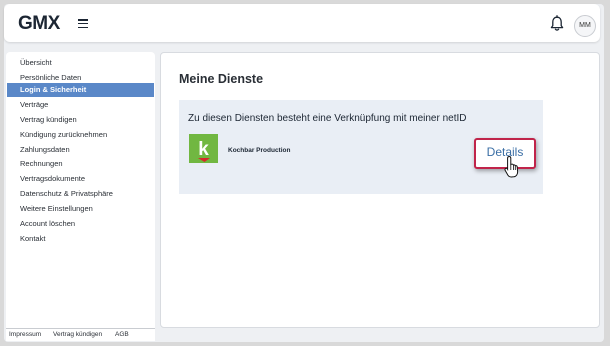 This screenshot has height=346, width=610. I want to click on footer-link-vertrag-kuendigen: Vertrag kündigen, so click(77, 334).